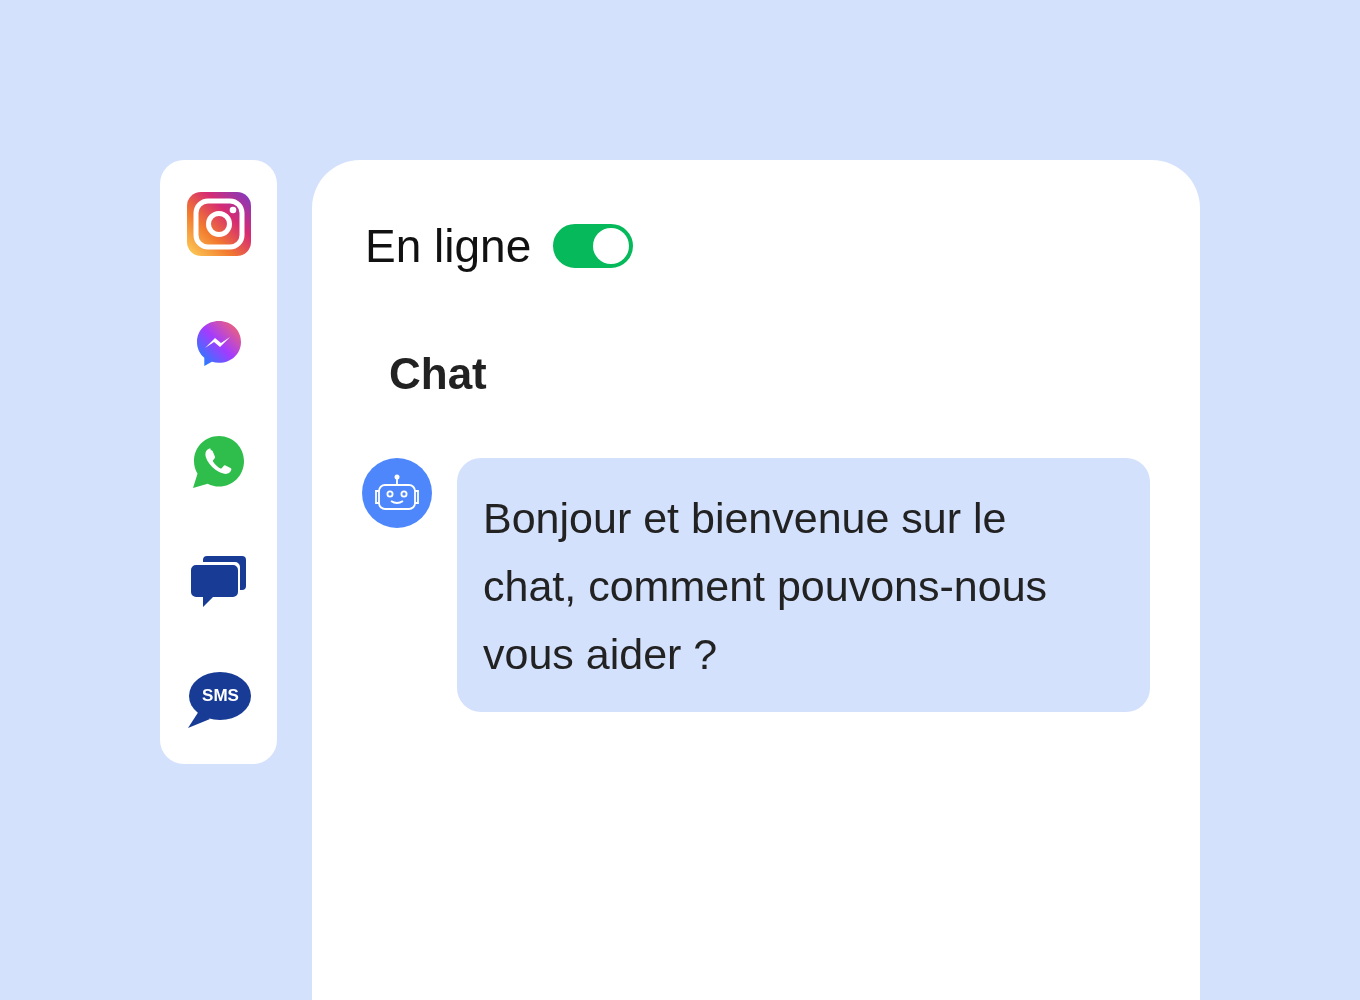 This screenshot has height=1000, width=1360. What do you see at coordinates (438, 374) in the screenshot?
I see `chat-title: Chat` at bounding box center [438, 374].